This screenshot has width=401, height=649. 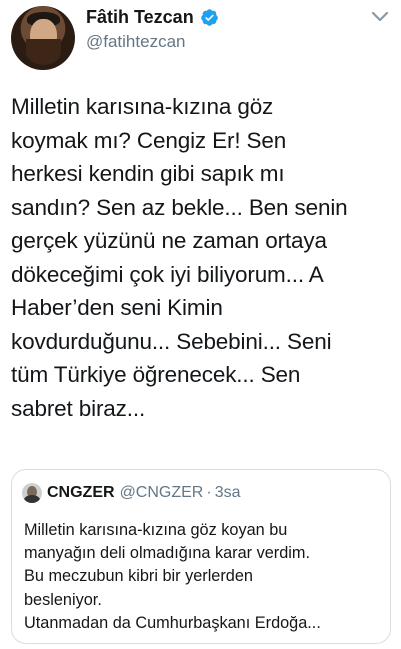 What do you see at coordinates (156, 374) in the screenshot?
I see `tweet-text-line: tüm Türkiye öğrenecek... Sen` at bounding box center [156, 374].